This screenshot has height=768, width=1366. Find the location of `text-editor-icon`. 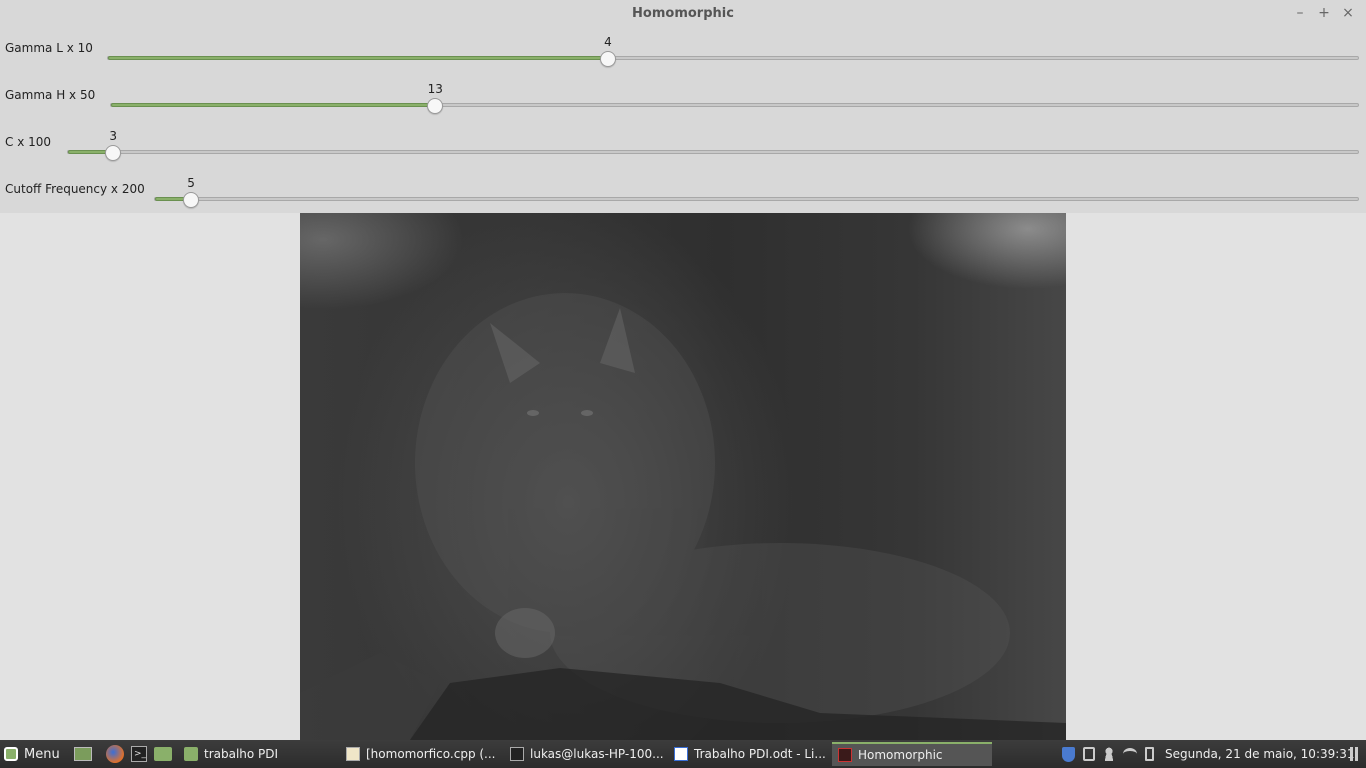

text-editor-icon is located at coordinates (353, 754).